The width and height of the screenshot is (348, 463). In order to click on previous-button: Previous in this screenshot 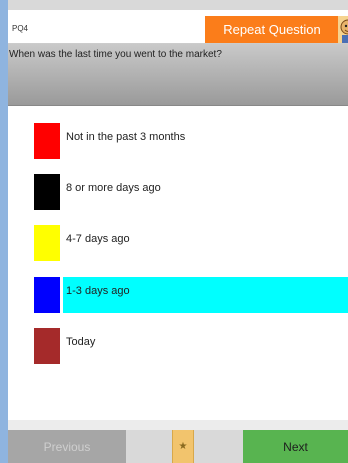, I will do `click(67, 446)`.